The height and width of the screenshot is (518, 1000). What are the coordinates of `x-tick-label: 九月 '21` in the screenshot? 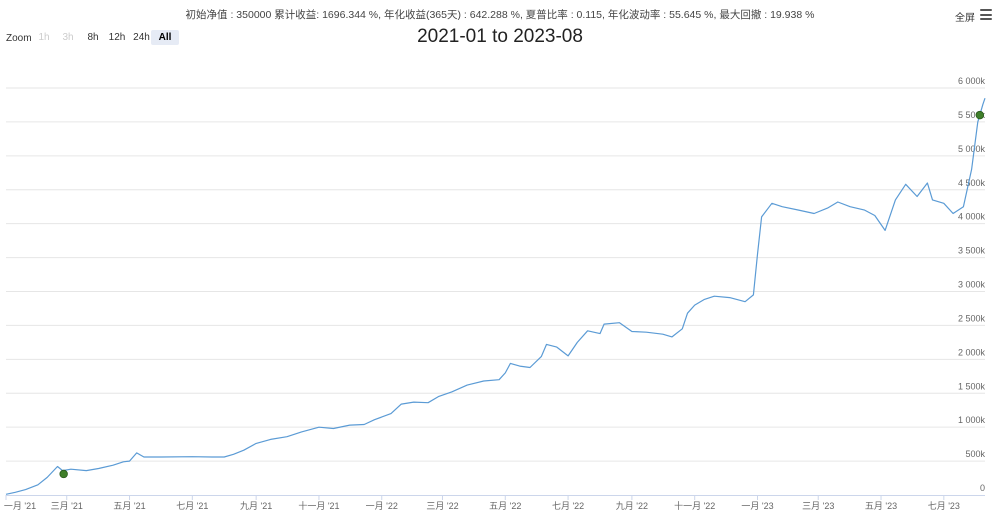 It's located at (256, 506).